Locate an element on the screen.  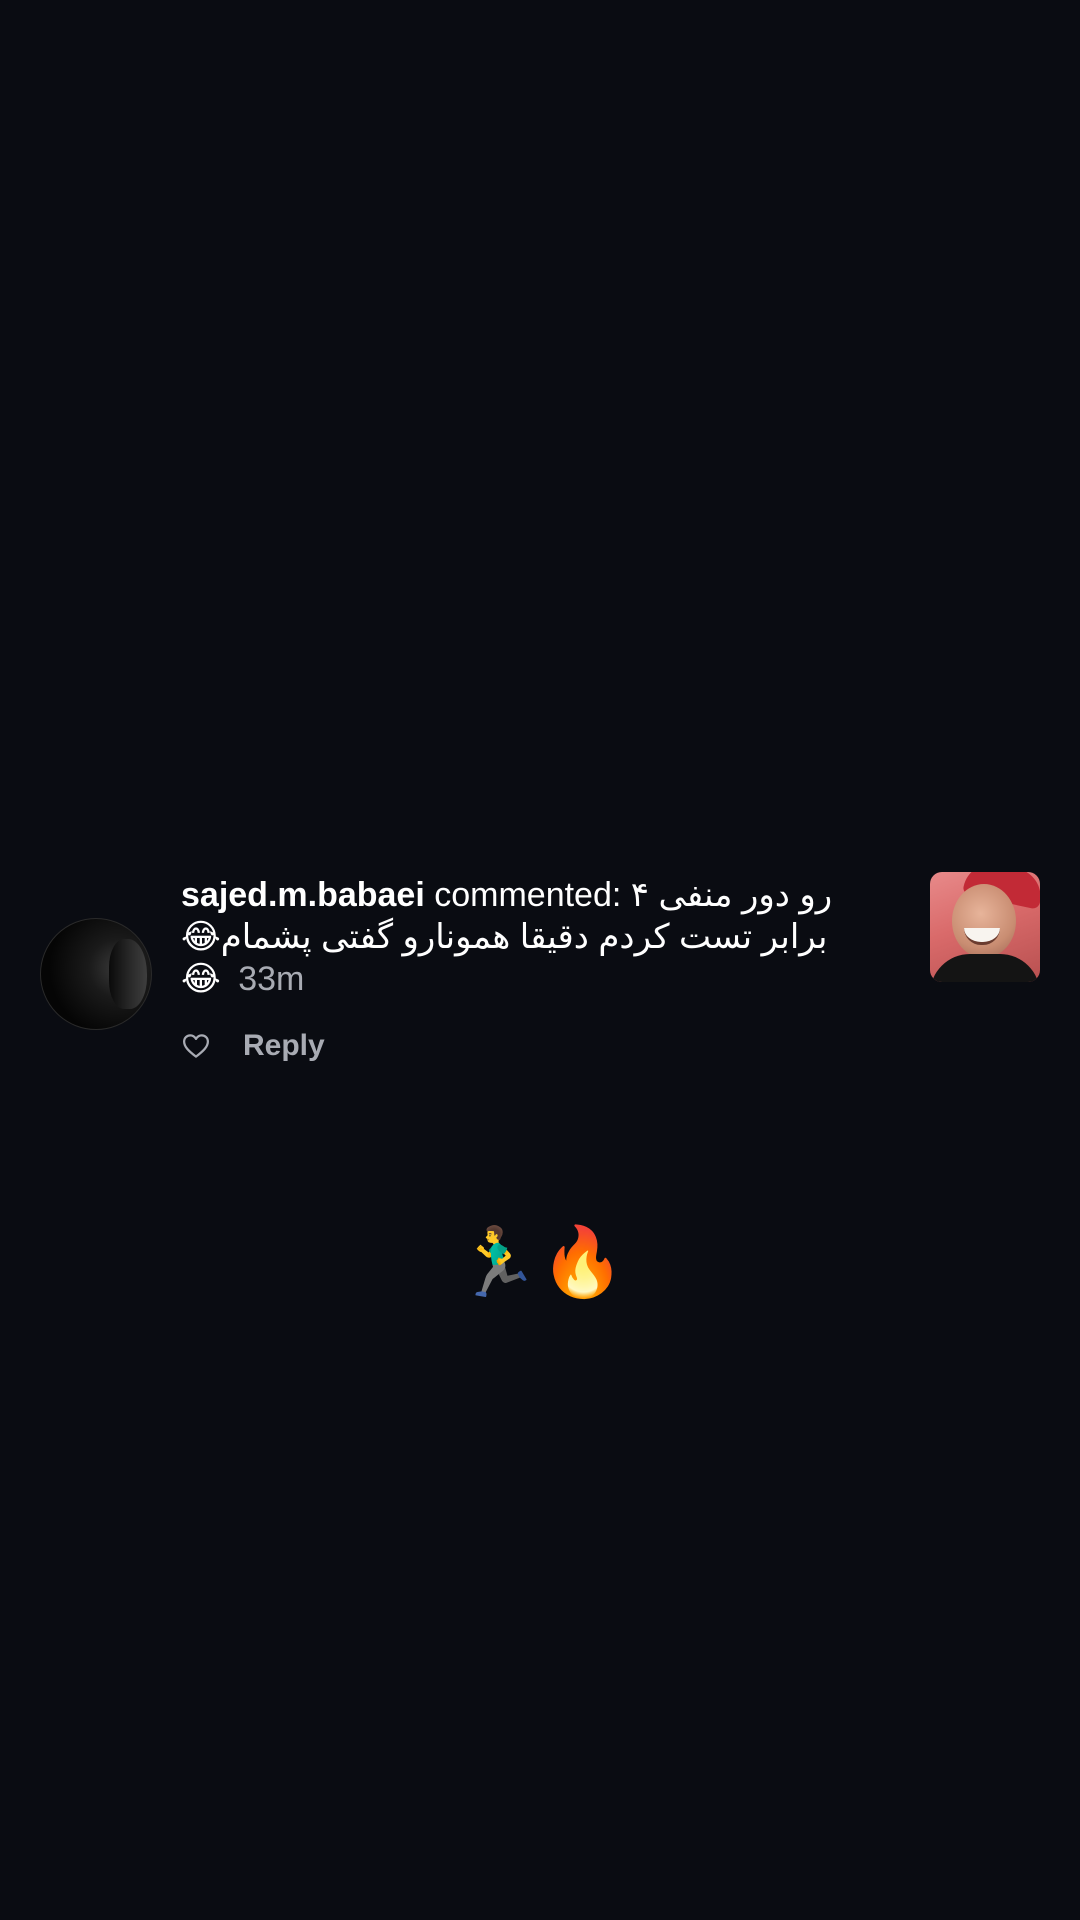
comment-actions: Reply is located at coordinates (253, 1046).